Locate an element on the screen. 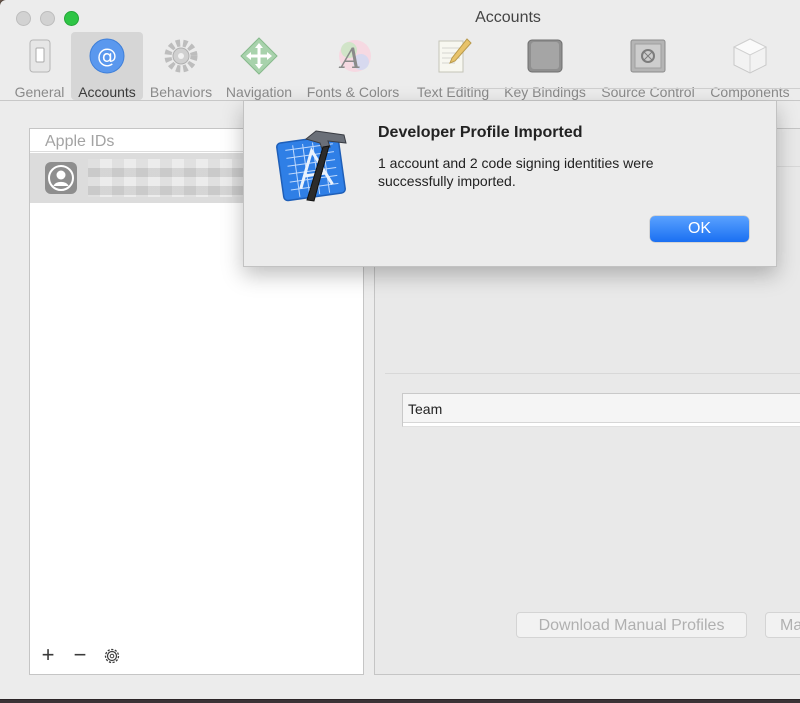 The image size is (800, 703). tab-general-label: General is located at coordinates (39, 92).